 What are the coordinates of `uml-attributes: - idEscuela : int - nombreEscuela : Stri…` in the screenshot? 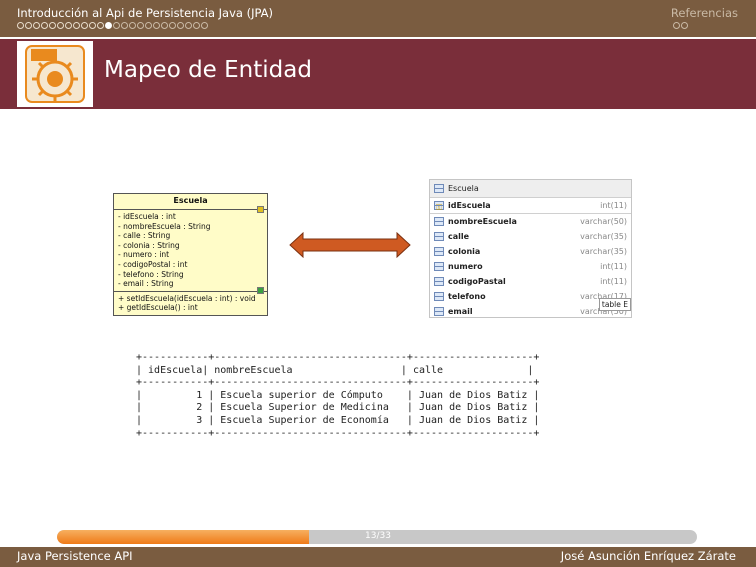 It's located at (190, 251).